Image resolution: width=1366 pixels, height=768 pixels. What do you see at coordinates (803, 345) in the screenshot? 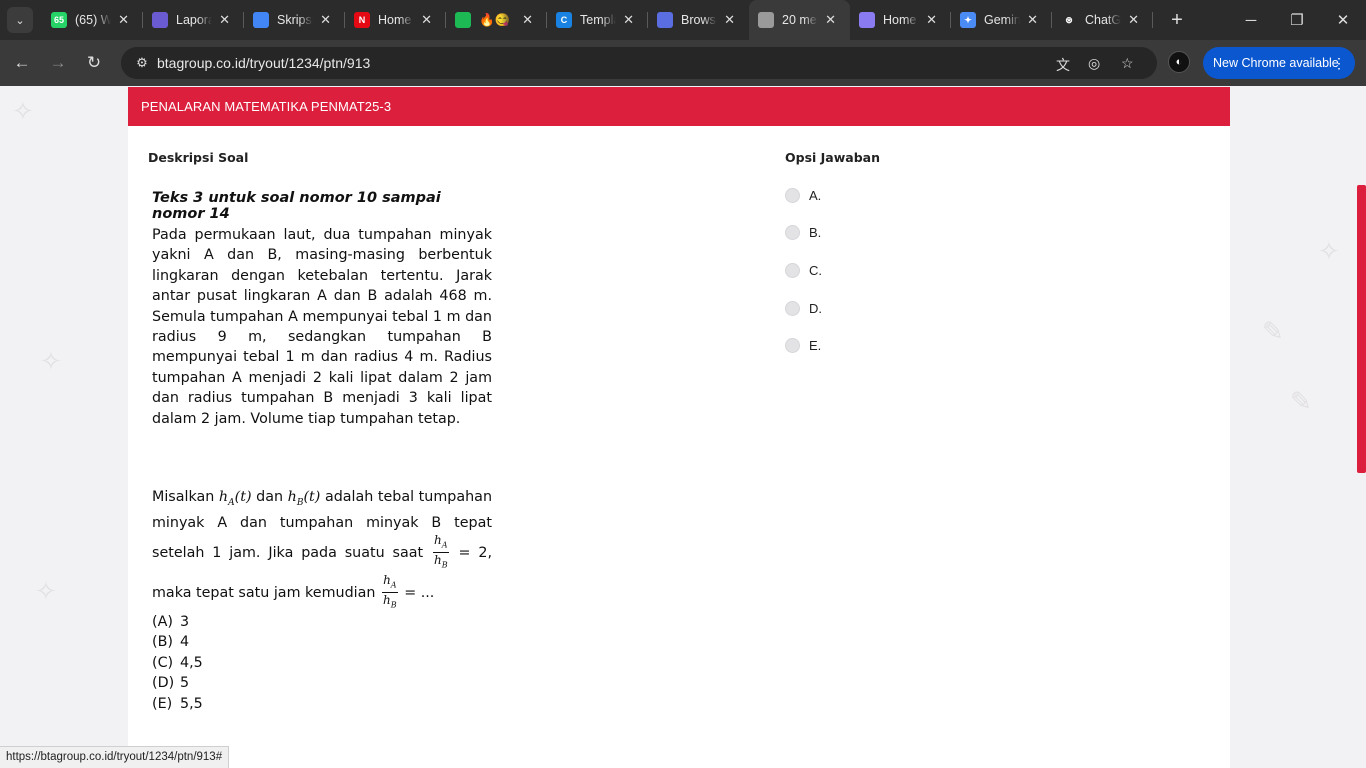
I see `answer-option: E.` at bounding box center [803, 345].